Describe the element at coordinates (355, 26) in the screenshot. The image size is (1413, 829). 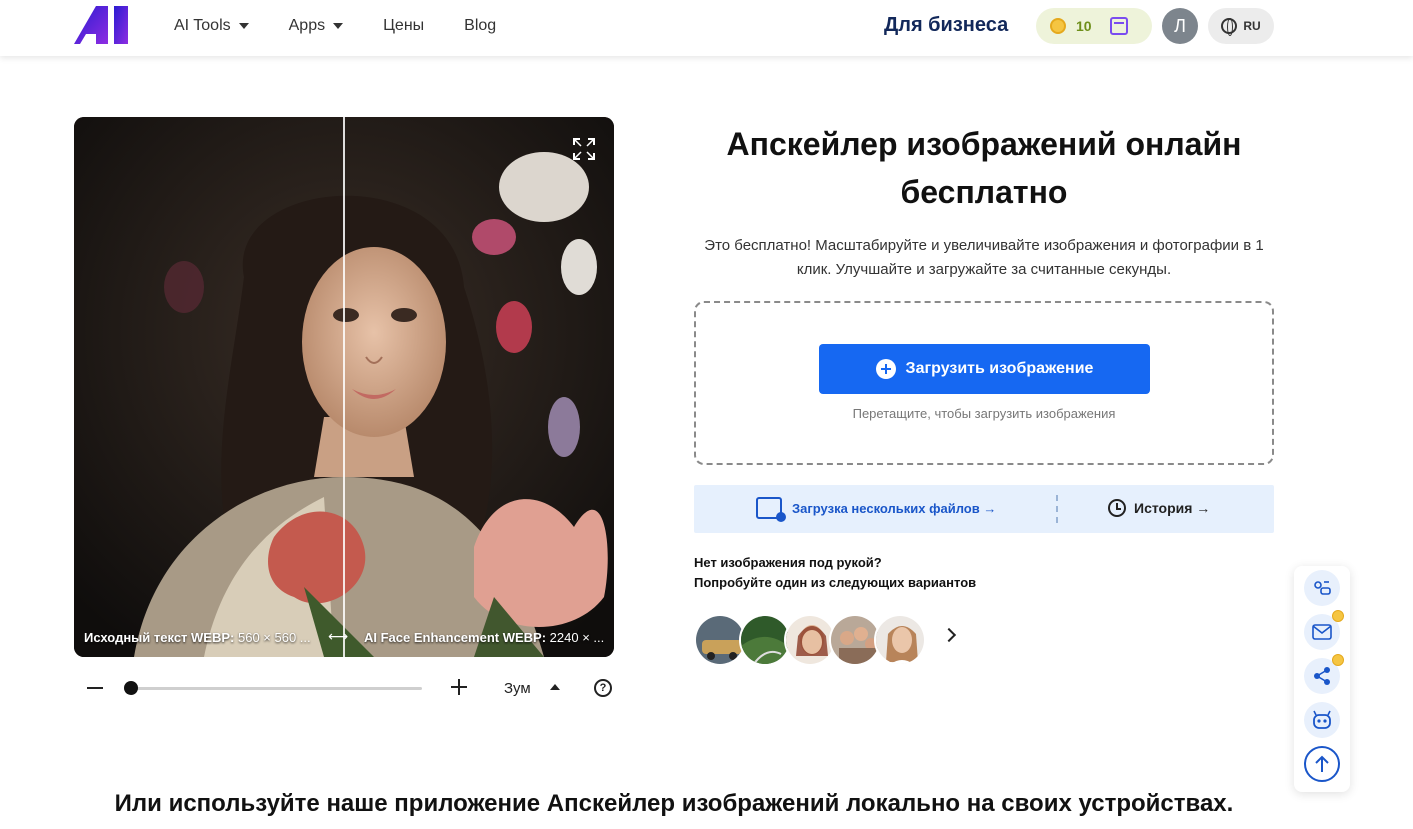
I see `main-nav: AI Tools Apps Цены Blog` at that location.